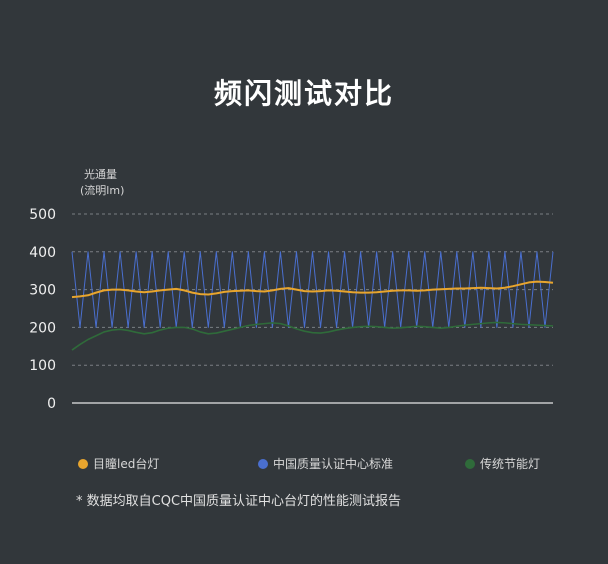 The image size is (608, 564). What do you see at coordinates (42, 215) in the screenshot?
I see `y-tick-label: 500` at bounding box center [42, 215].